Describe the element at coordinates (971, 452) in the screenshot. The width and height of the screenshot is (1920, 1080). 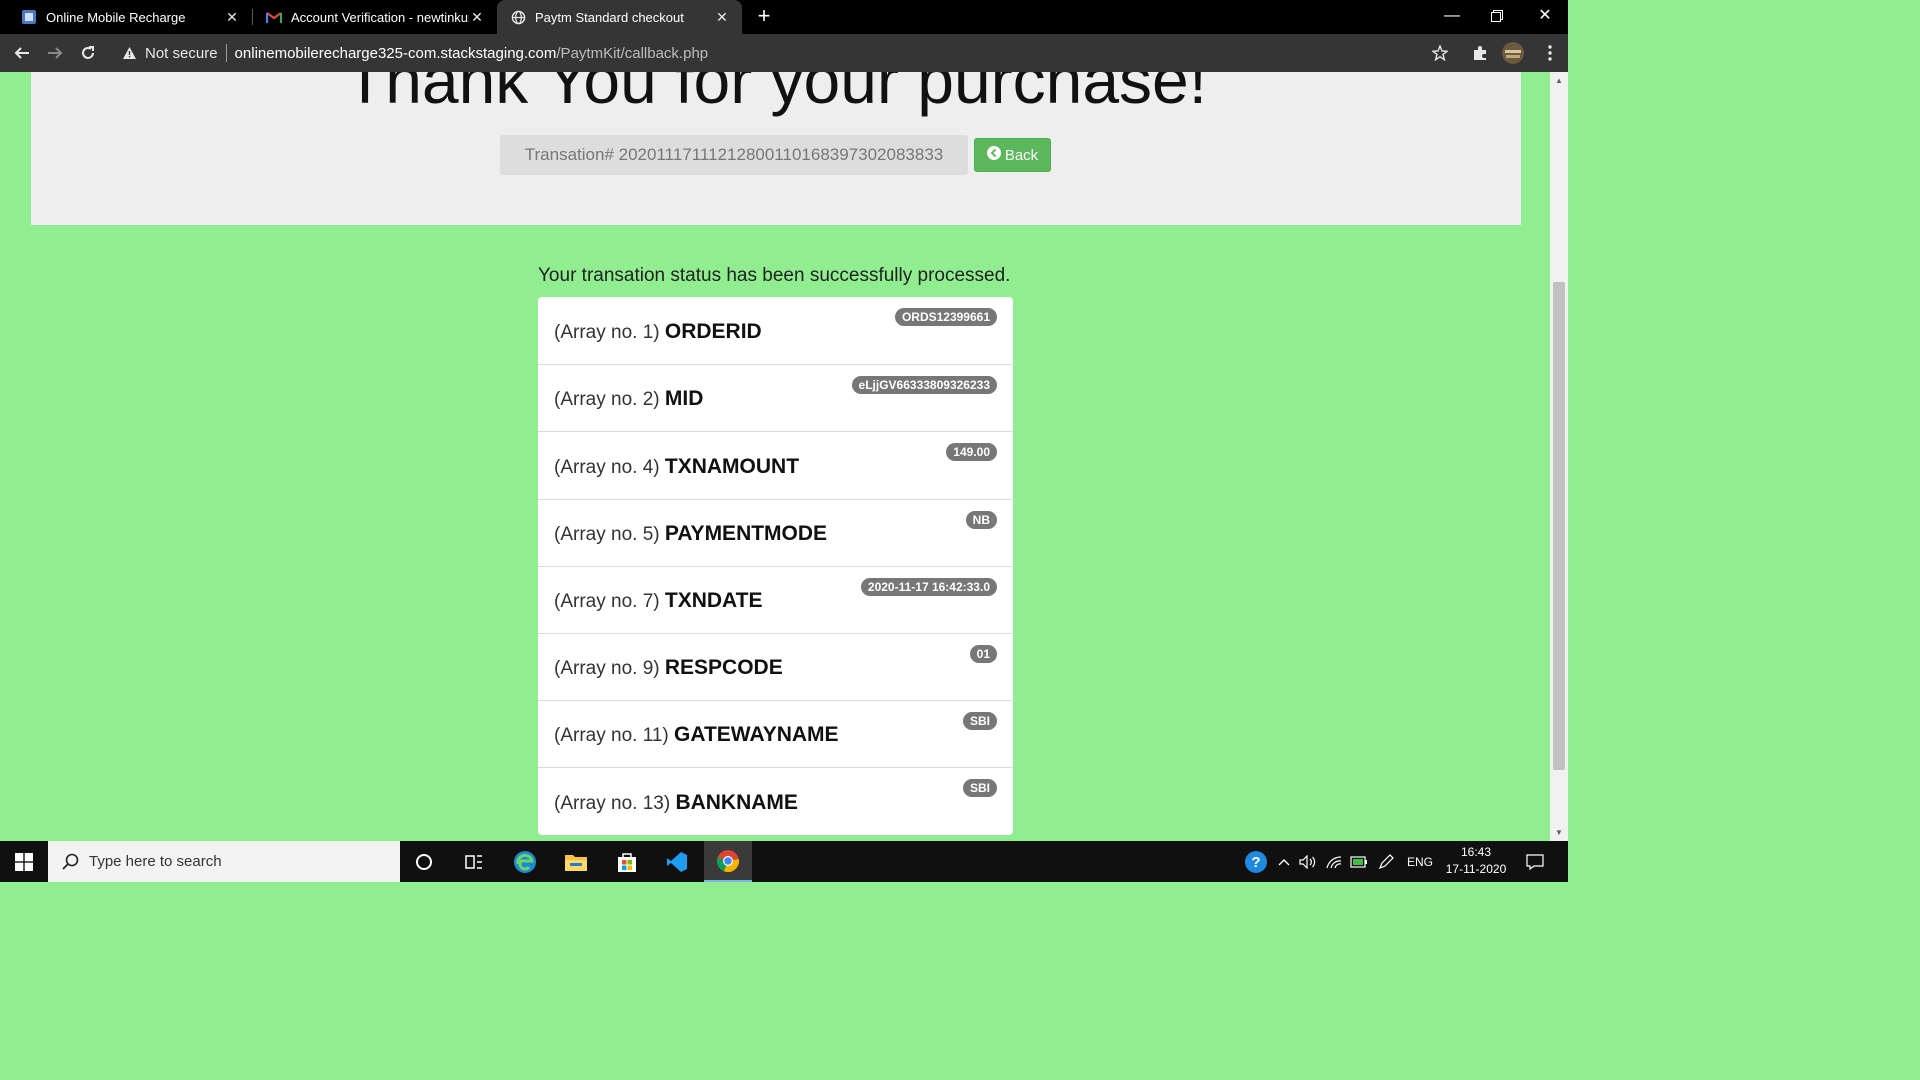
I see `value-badge: 149.00` at that location.